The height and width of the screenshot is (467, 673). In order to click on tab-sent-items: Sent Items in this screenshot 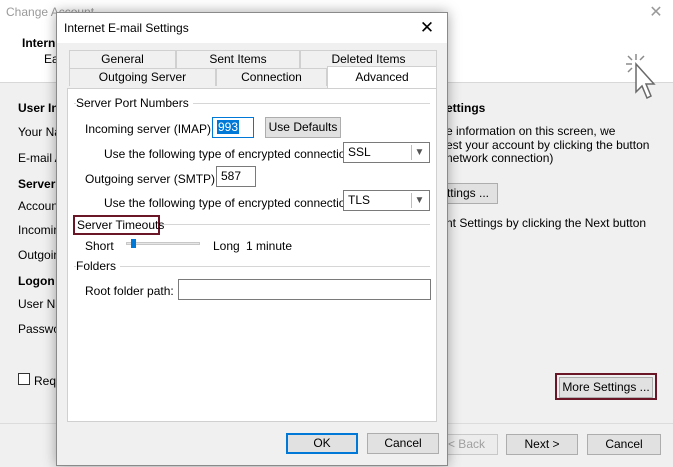, I will do `click(238, 59)`.